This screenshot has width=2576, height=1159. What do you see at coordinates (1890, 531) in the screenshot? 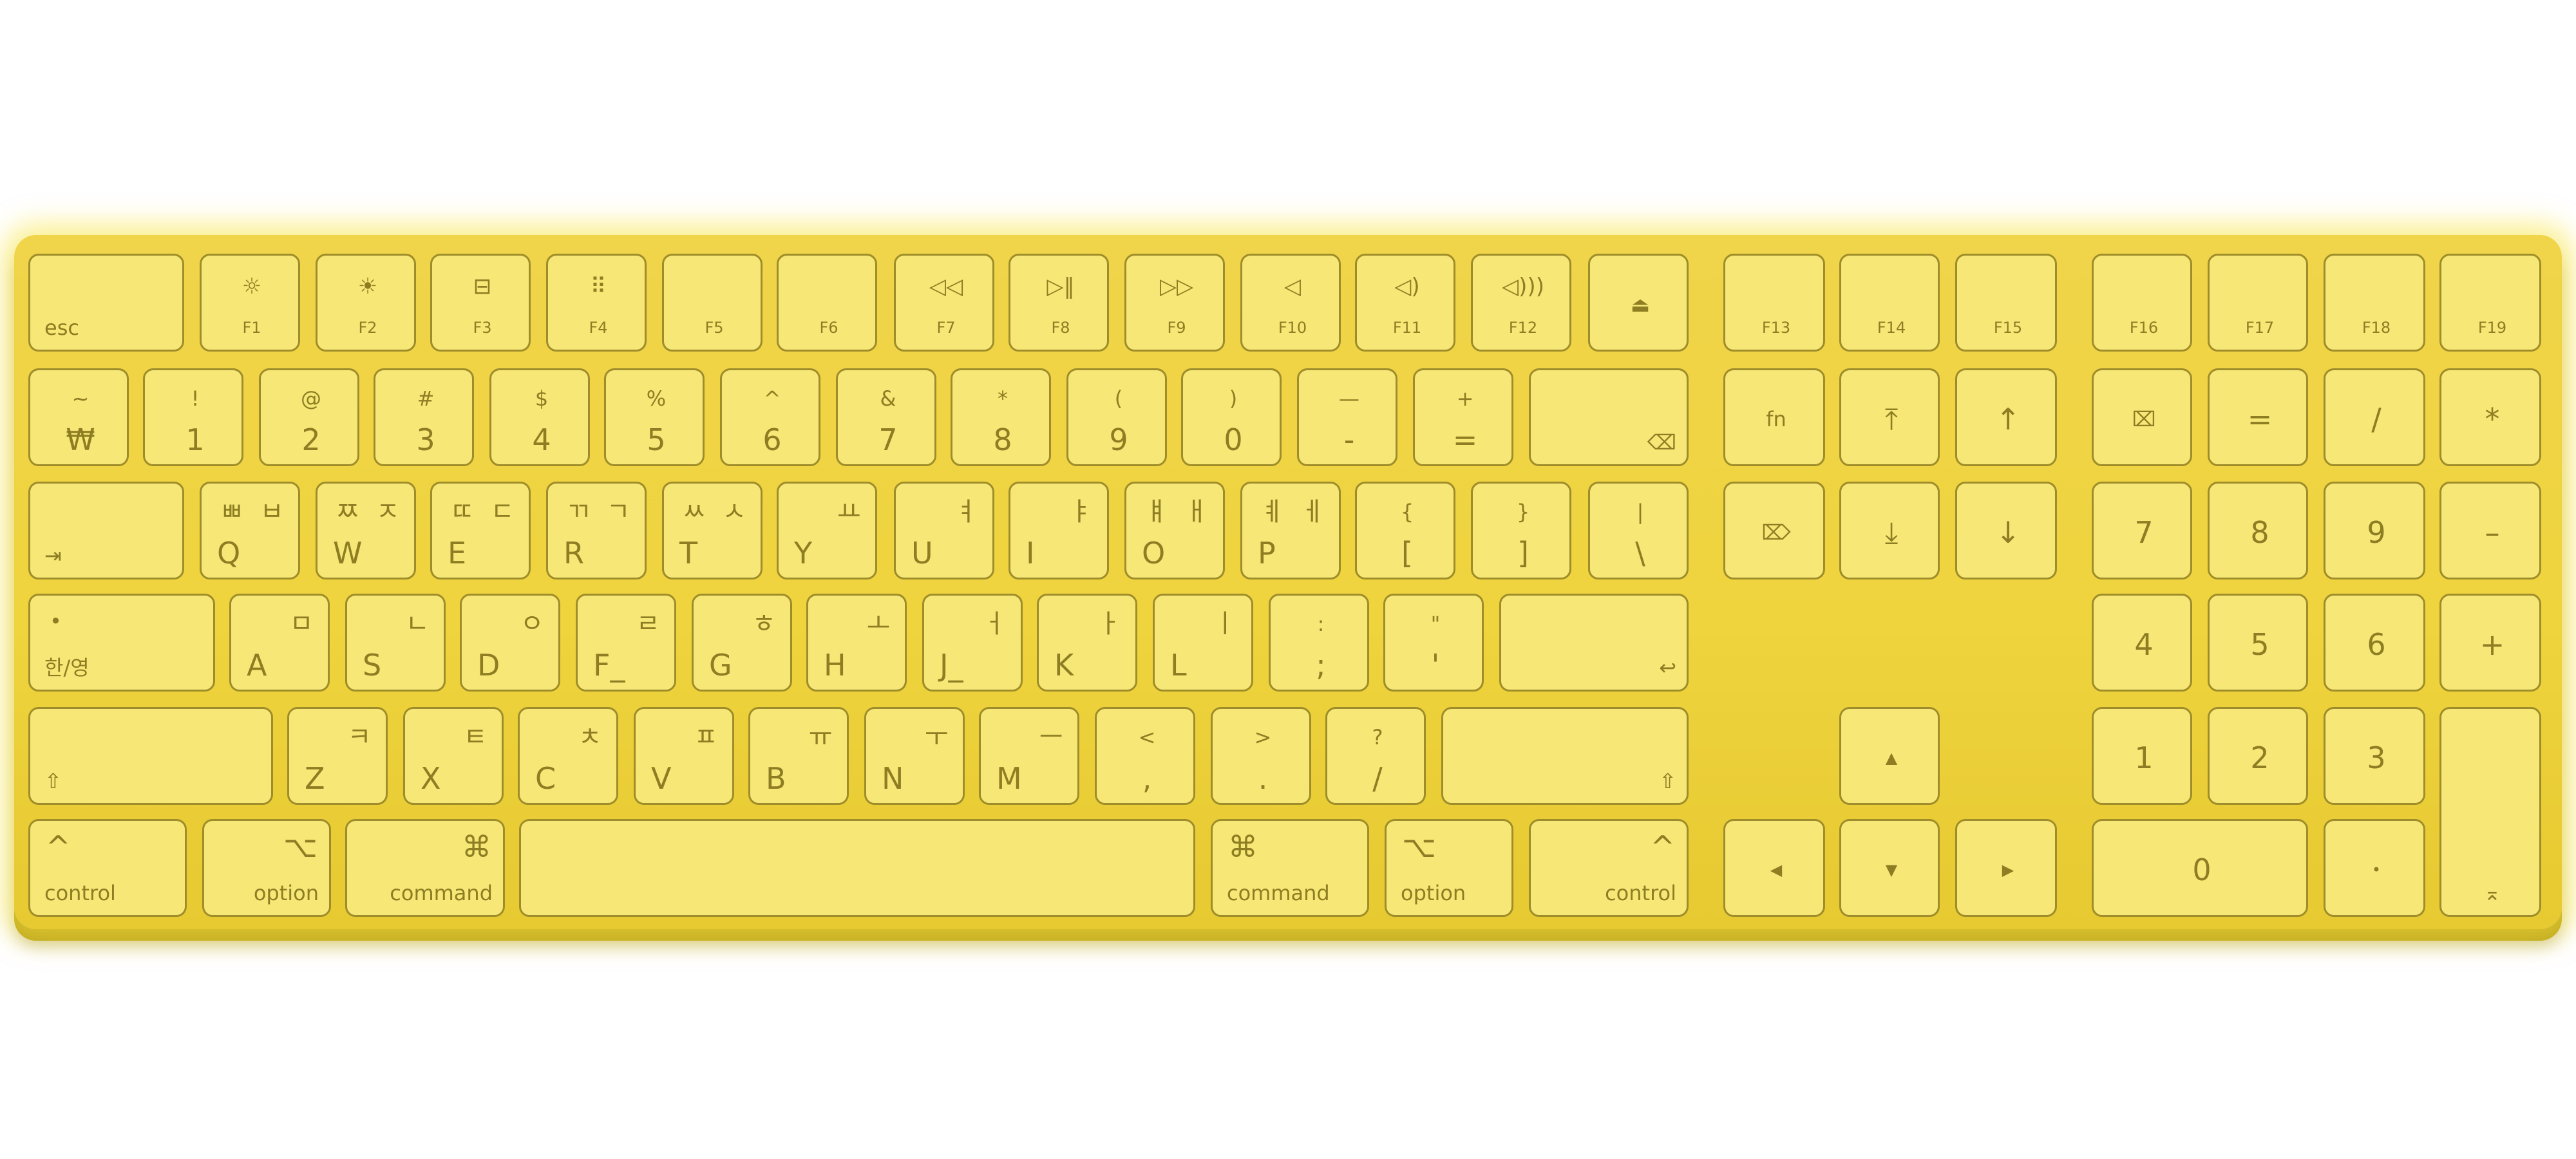
I see `key-end: ⤓` at bounding box center [1890, 531].